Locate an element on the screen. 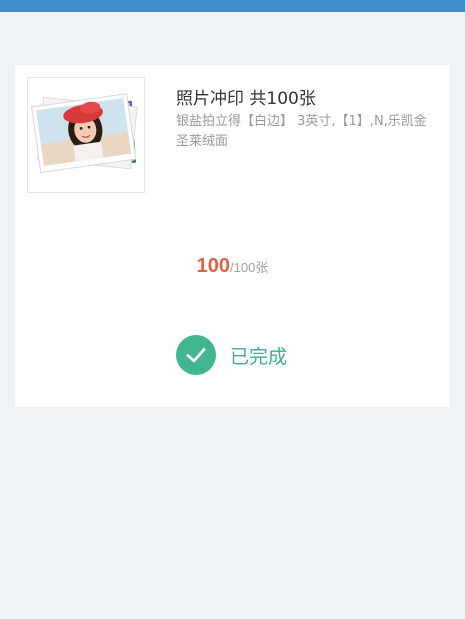 Image resolution: width=465 pixels, height=619 pixels. progress-total: 100张 is located at coordinates (251, 267).